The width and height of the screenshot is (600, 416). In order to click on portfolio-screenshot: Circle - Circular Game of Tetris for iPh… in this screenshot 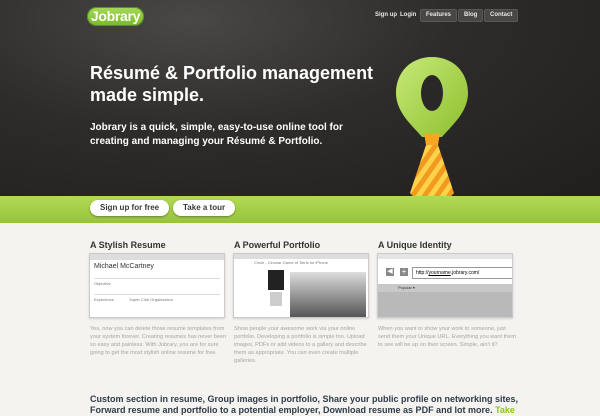, I will do `click(301, 285)`.